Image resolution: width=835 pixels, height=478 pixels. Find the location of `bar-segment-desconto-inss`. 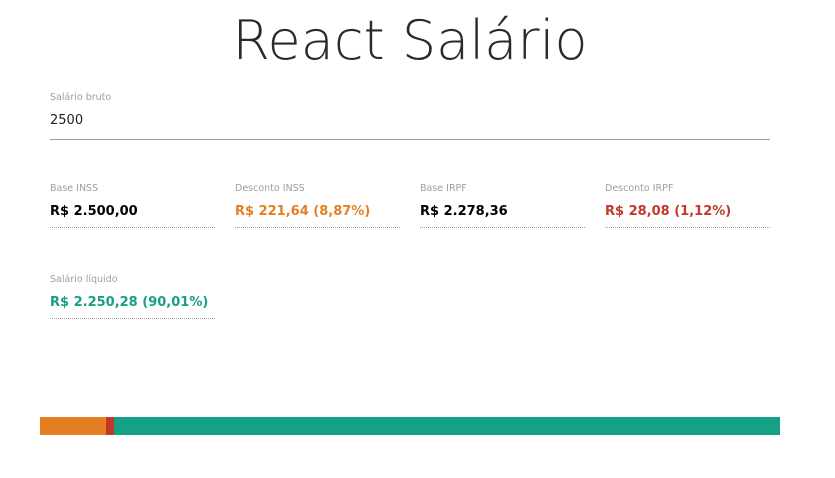

bar-segment-desconto-inss is located at coordinates (73, 426).